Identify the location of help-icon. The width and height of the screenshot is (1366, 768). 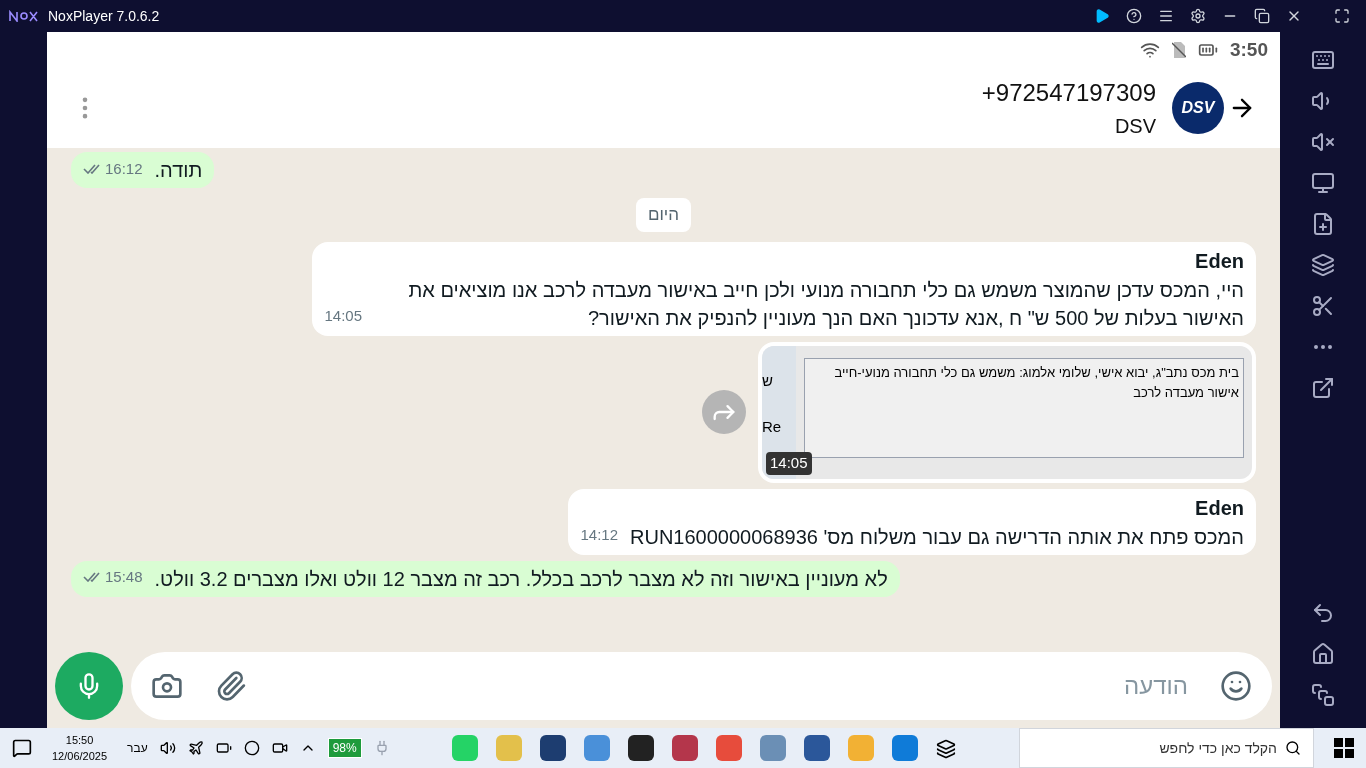
(1134, 16).